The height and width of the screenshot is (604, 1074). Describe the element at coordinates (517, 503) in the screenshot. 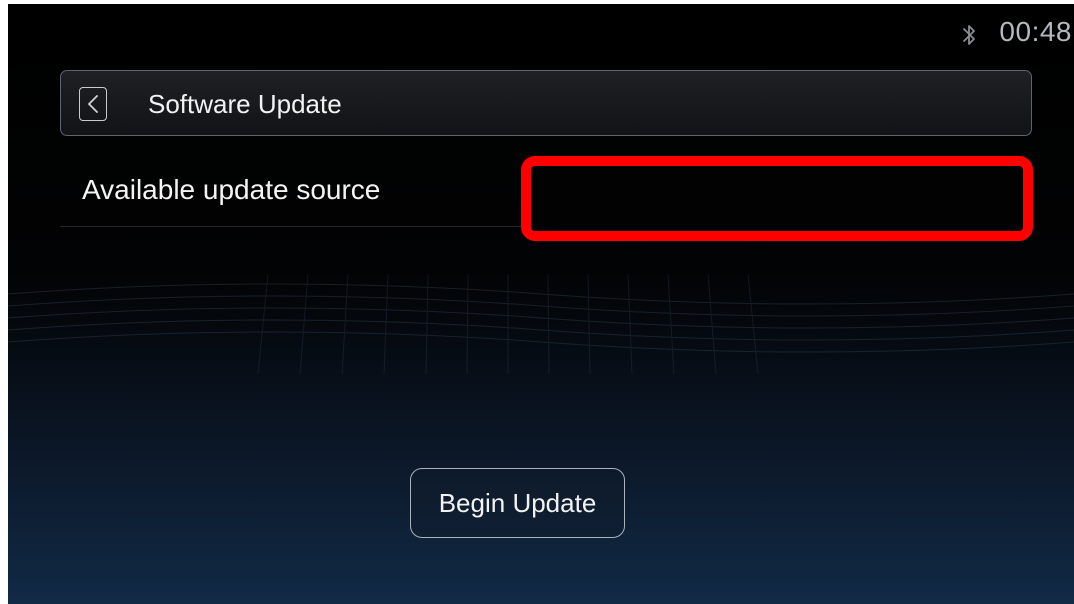

I see `begin-update-button: Begin Update` at that location.